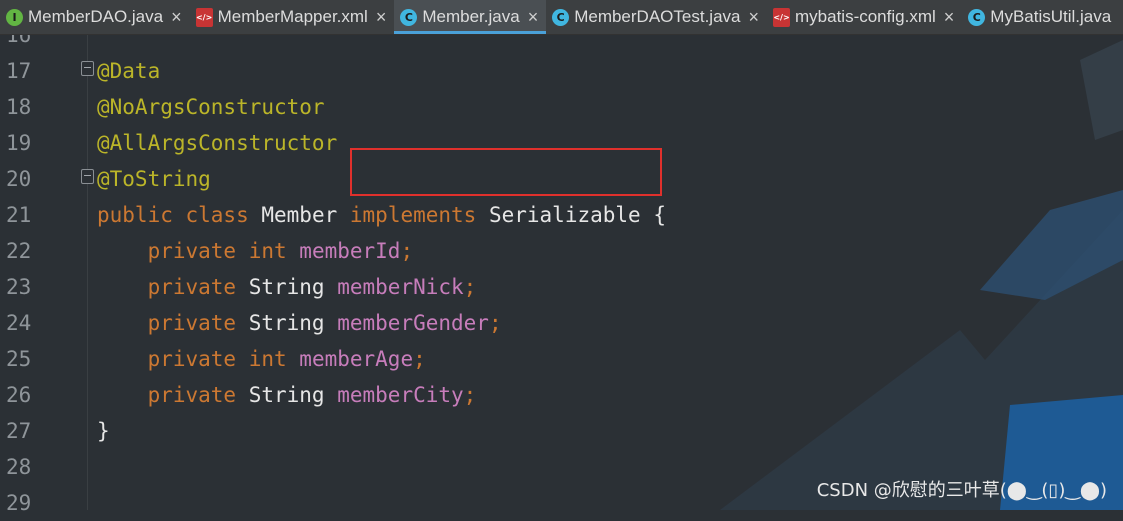 This screenshot has height=521, width=1123. I want to click on tab-label: Member.java, so click(471, 16).